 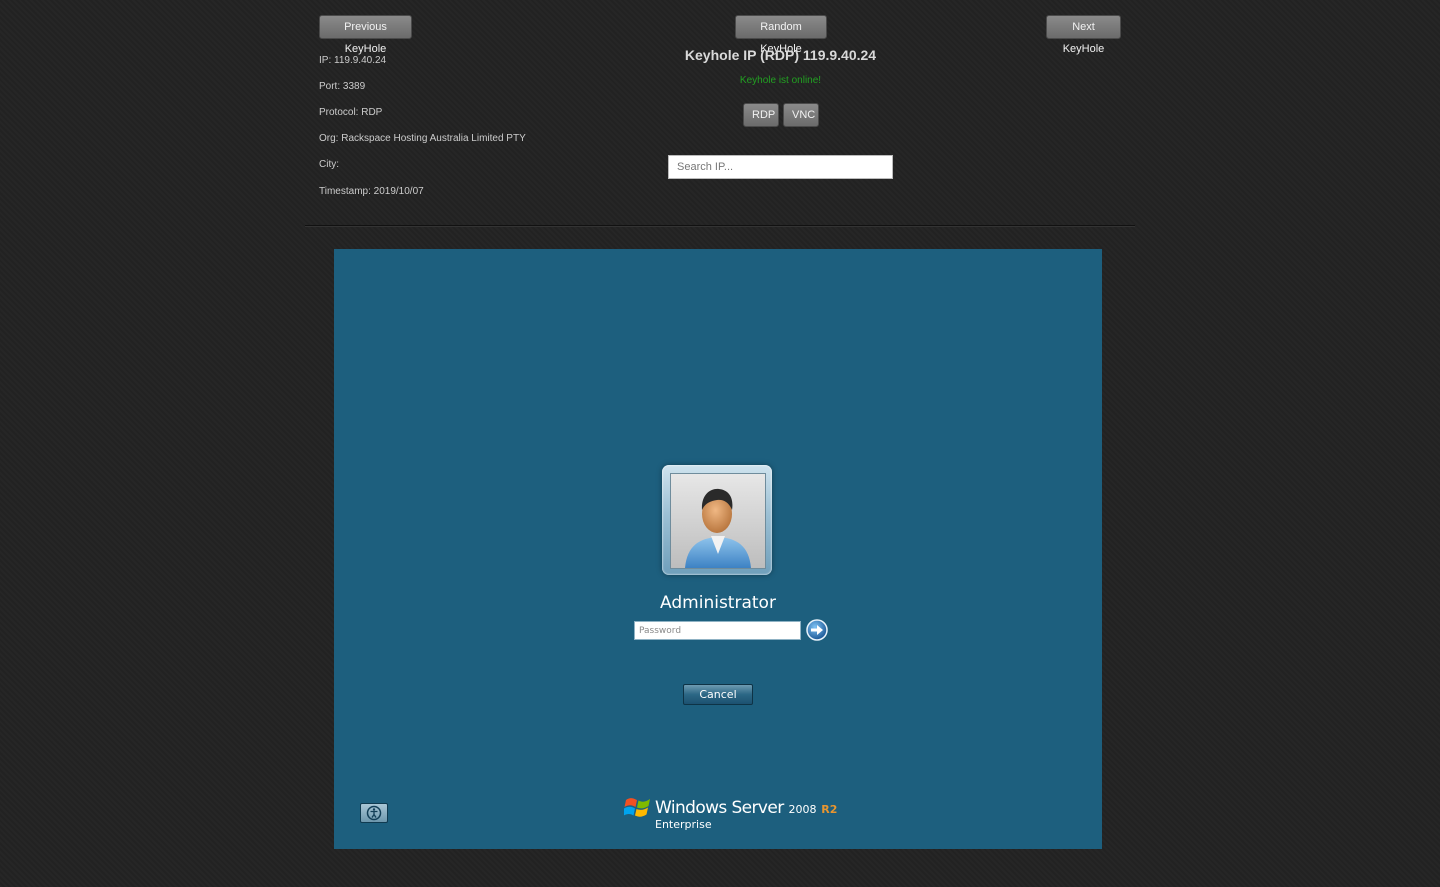 I want to click on ease-of-access-button, so click(x=374, y=813).